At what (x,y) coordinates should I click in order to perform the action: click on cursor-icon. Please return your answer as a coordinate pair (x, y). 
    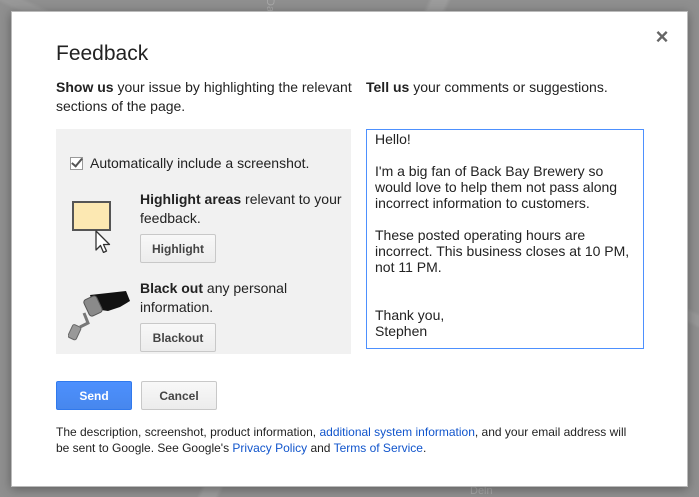
    Looking at the image, I should click on (103, 241).